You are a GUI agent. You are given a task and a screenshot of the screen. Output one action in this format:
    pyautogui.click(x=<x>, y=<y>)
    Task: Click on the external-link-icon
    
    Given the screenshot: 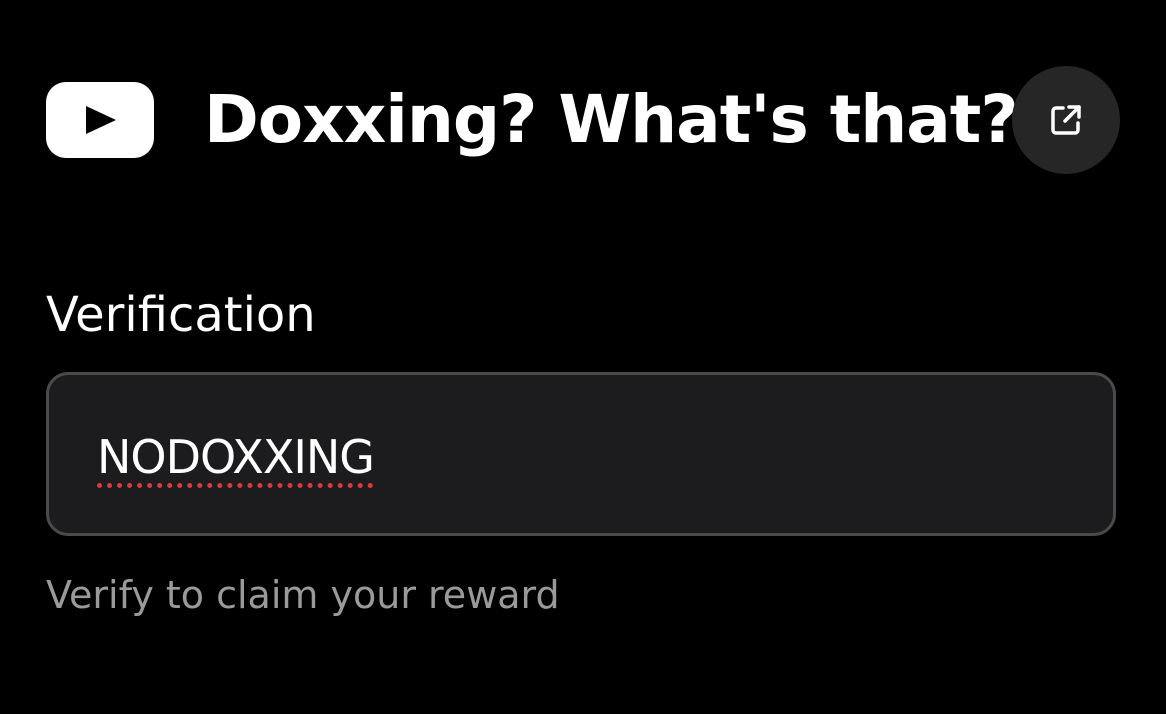 What is the action you would take?
    pyautogui.click(x=1066, y=120)
    